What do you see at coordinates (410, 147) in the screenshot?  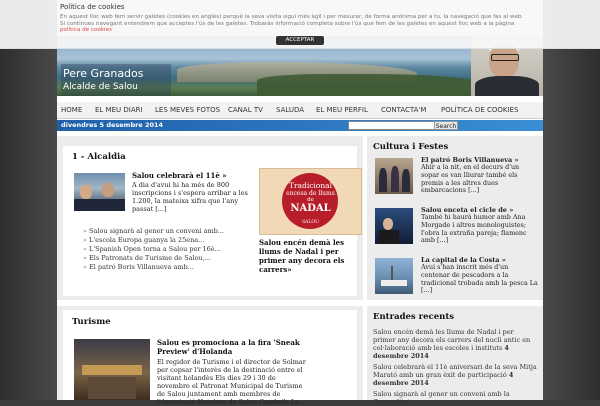 I see `cultura-heading: Cultura i Festes` at bounding box center [410, 147].